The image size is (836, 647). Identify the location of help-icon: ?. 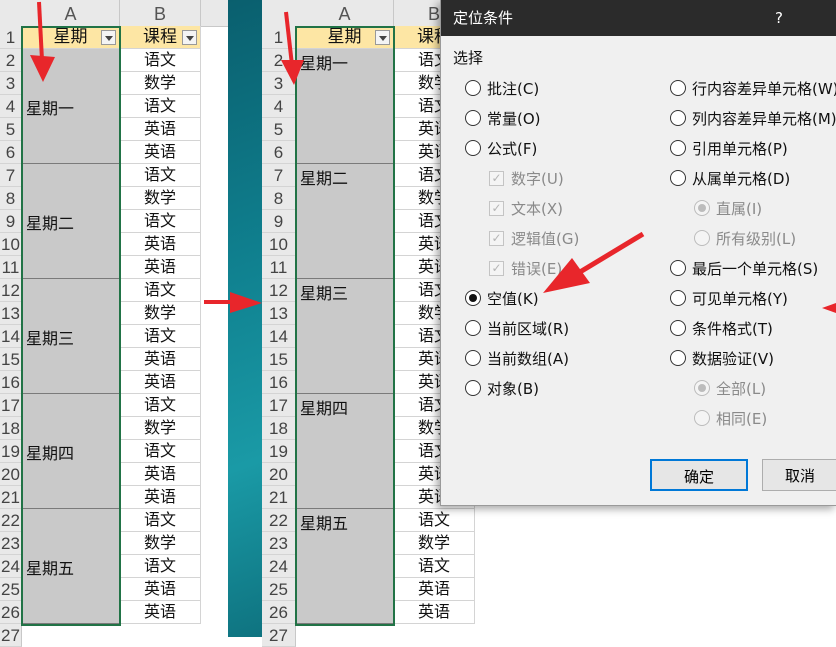
(779, 18).